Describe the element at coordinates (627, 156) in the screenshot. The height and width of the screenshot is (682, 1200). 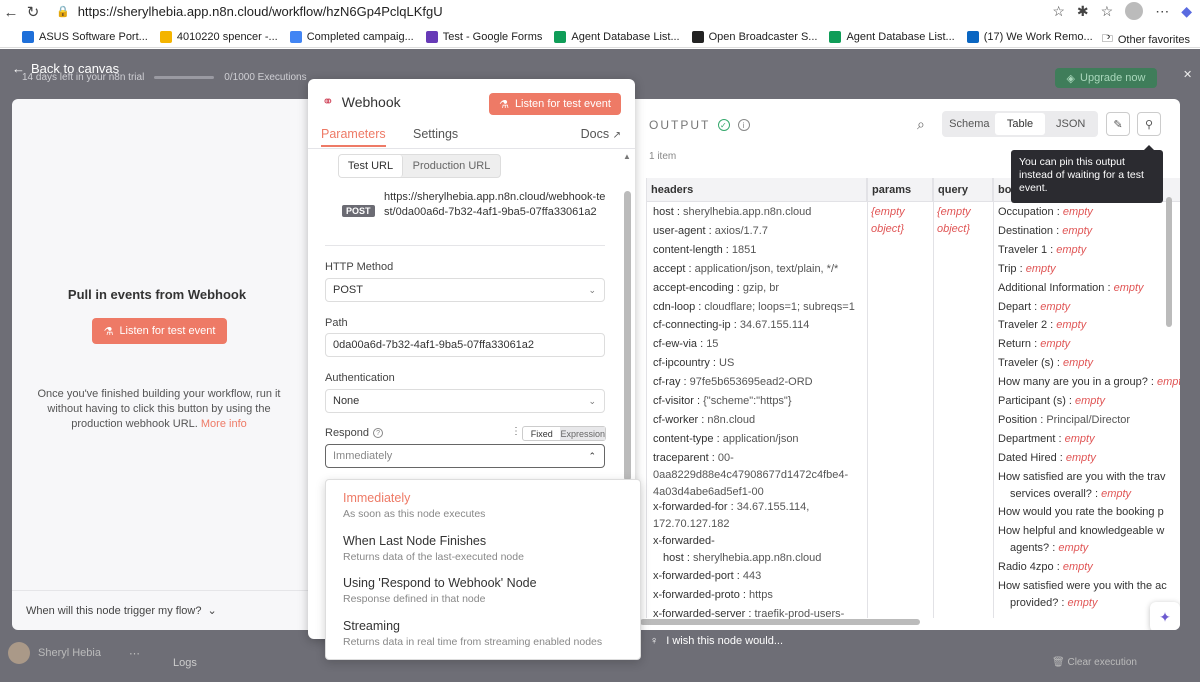
I see `scroll-up-arrow-icon: ▲` at that location.